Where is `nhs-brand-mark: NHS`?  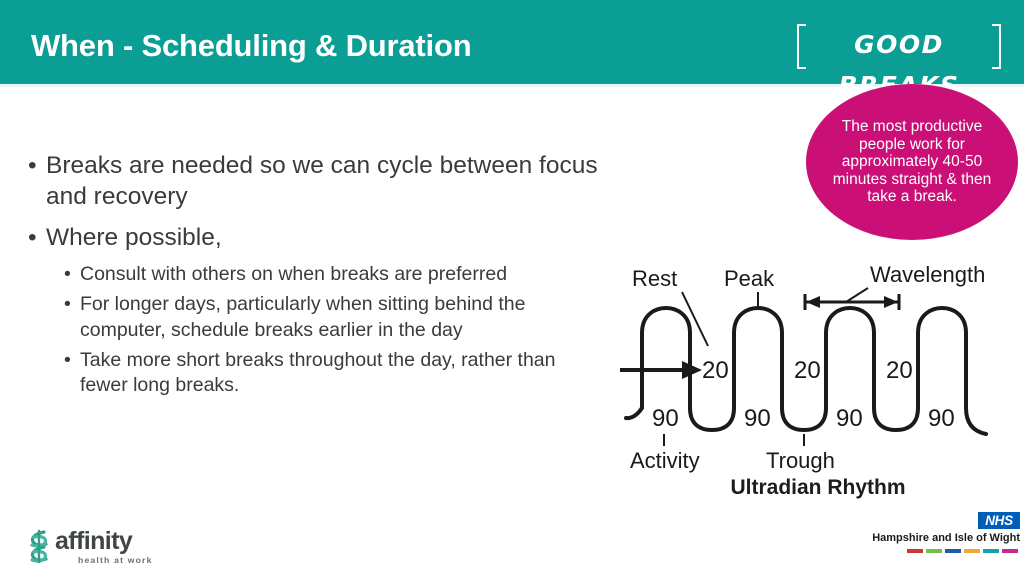 nhs-brand-mark: NHS is located at coordinates (999, 520).